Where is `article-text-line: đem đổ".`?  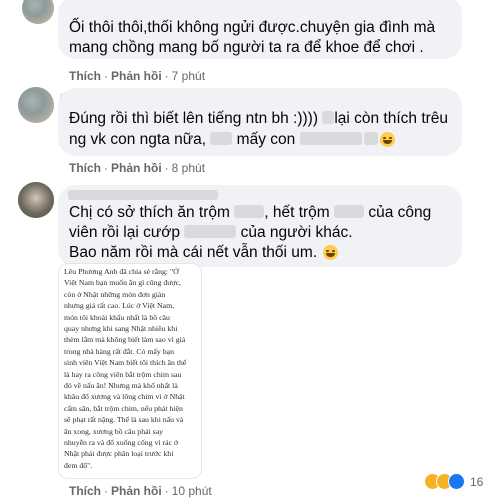 article-text-line: đem đổ". is located at coordinates (78, 465).